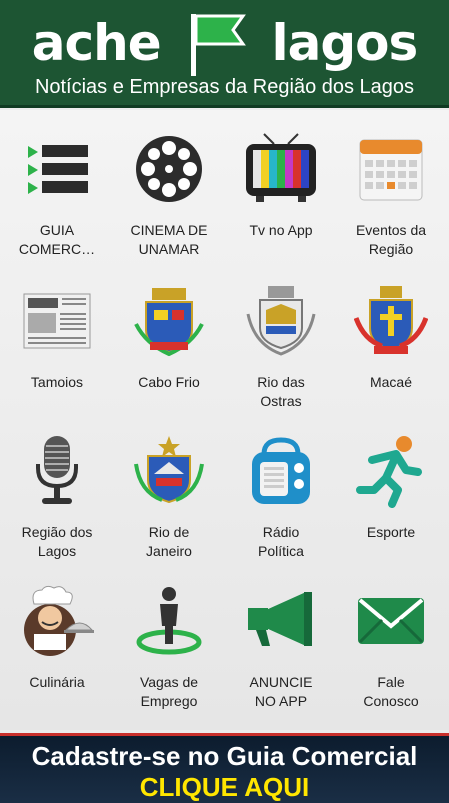  What do you see at coordinates (224, 87) in the screenshot?
I see `tagline: Notícias e Empresas da Região dos Lagos` at bounding box center [224, 87].